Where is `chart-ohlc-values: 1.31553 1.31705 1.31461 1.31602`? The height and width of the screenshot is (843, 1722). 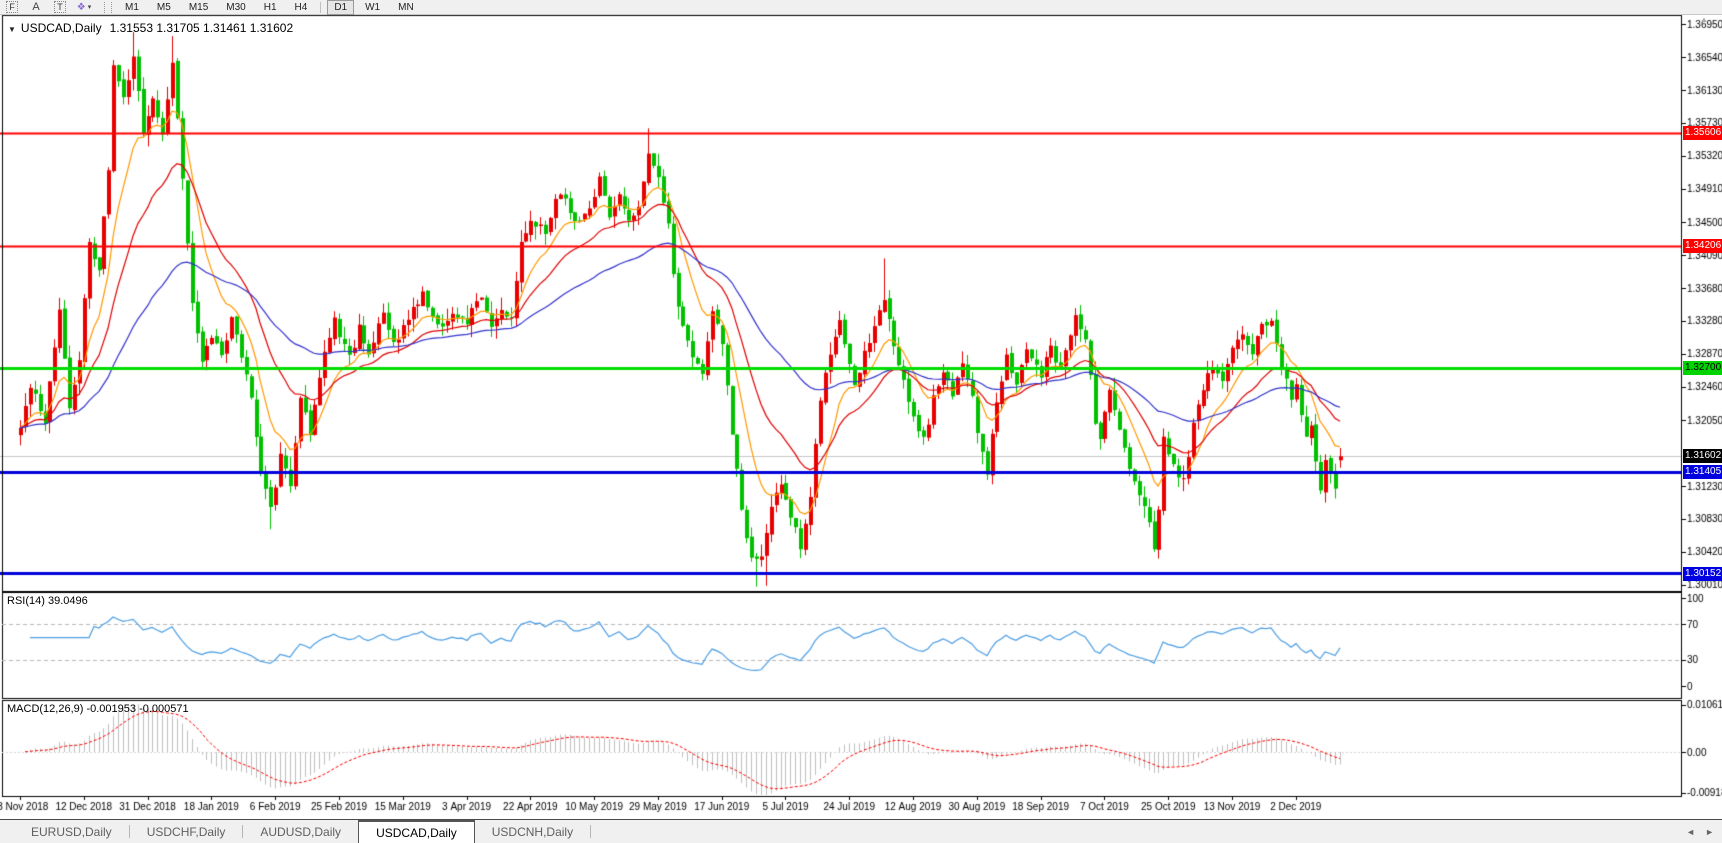 chart-ohlc-values: 1.31553 1.31705 1.31461 1.31602 is located at coordinates (201, 28).